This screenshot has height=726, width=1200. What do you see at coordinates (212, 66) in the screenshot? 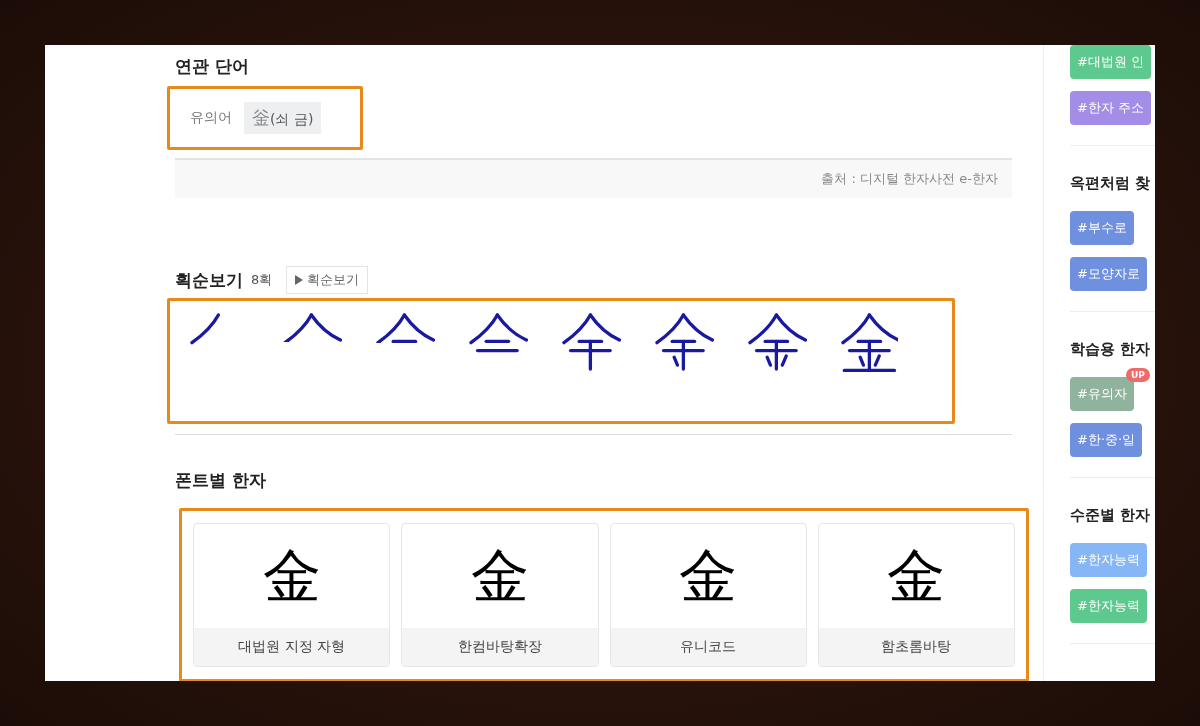
I see `section-title: 연관 단어` at bounding box center [212, 66].